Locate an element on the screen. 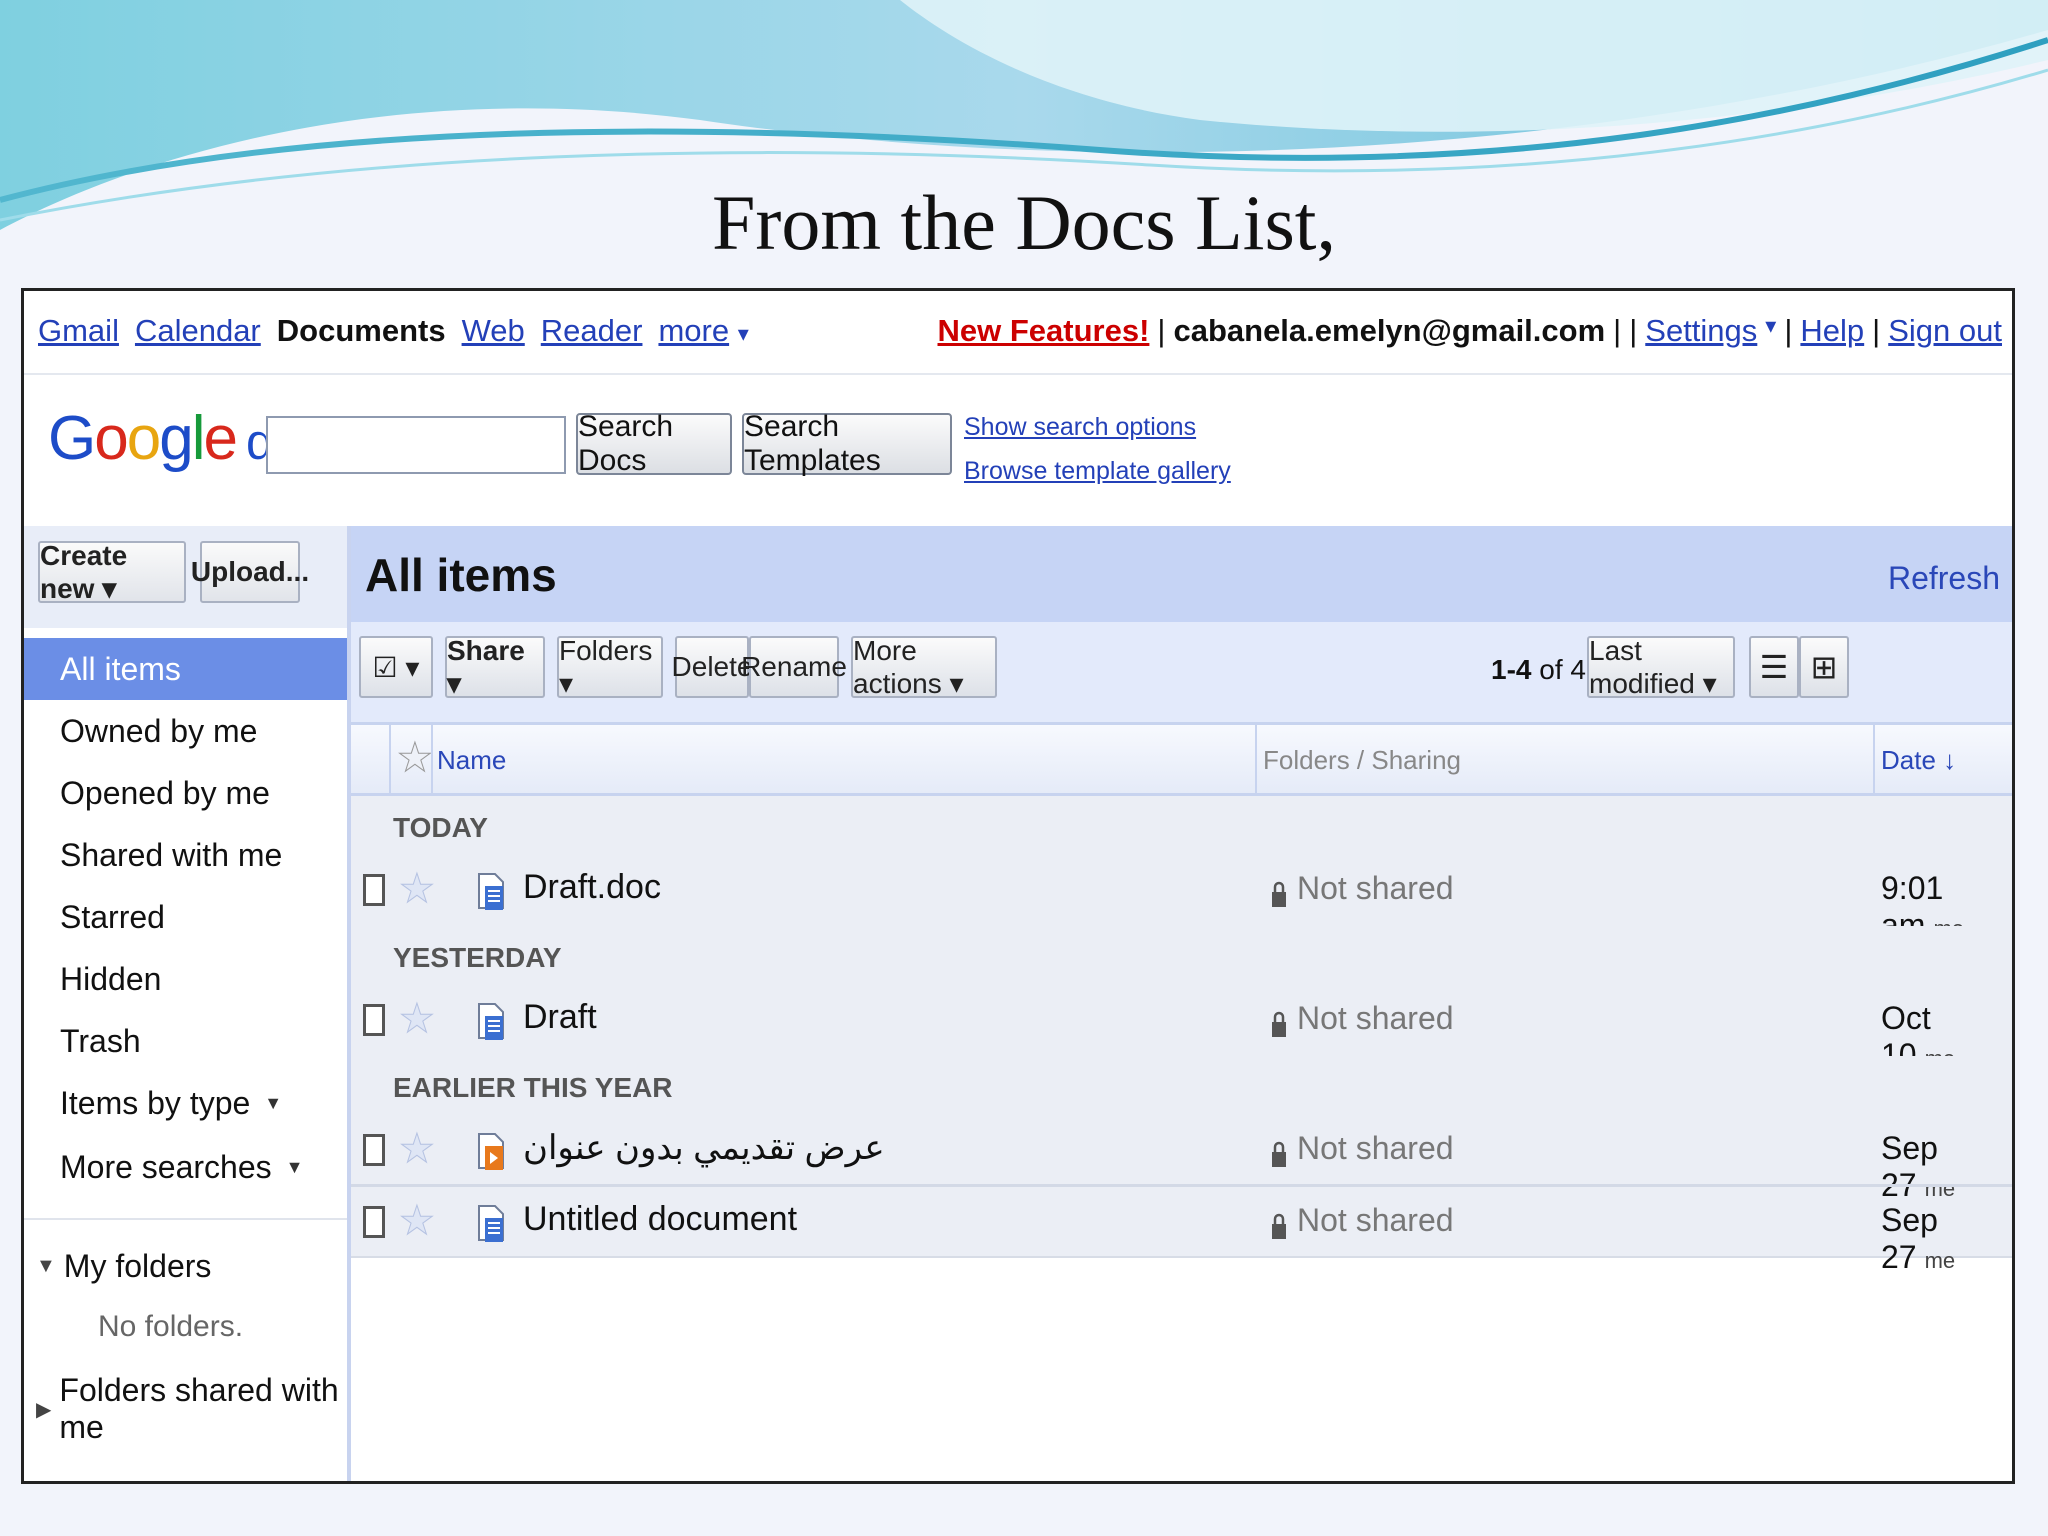 The image size is (2048, 1536). file-name: Draft.doc is located at coordinates (592, 887).